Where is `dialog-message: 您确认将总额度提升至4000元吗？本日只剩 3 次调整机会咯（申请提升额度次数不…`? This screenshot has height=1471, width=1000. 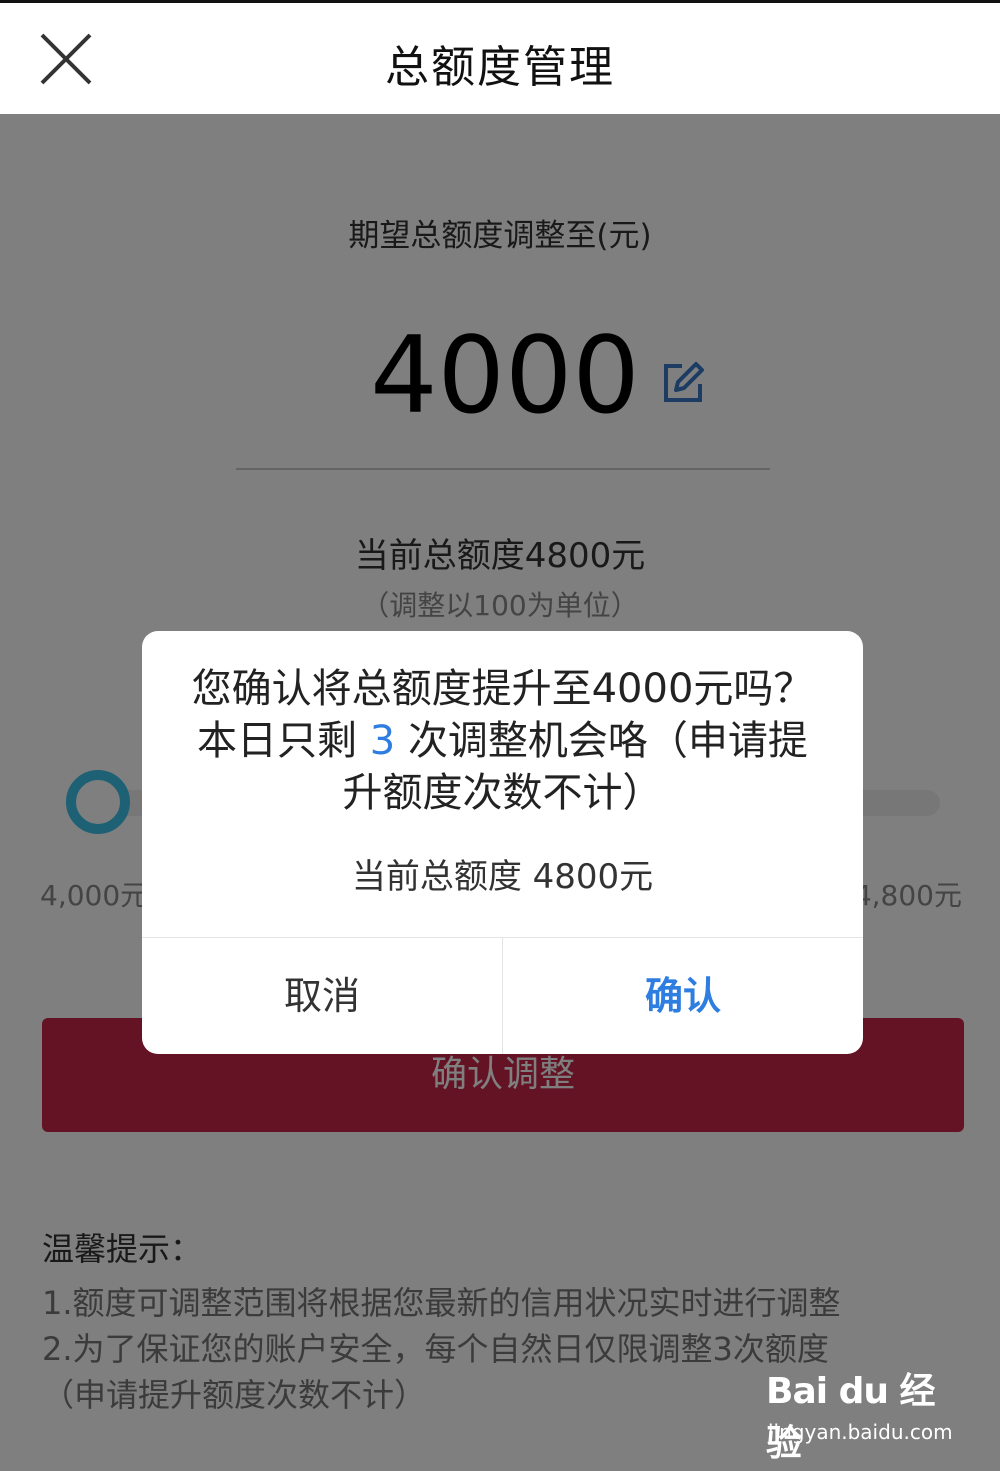 dialog-message: 您确认将总额度提升至4000元吗？本日只剩 3 次调整机会咯（申请提升额度次数不… is located at coordinates (502, 741).